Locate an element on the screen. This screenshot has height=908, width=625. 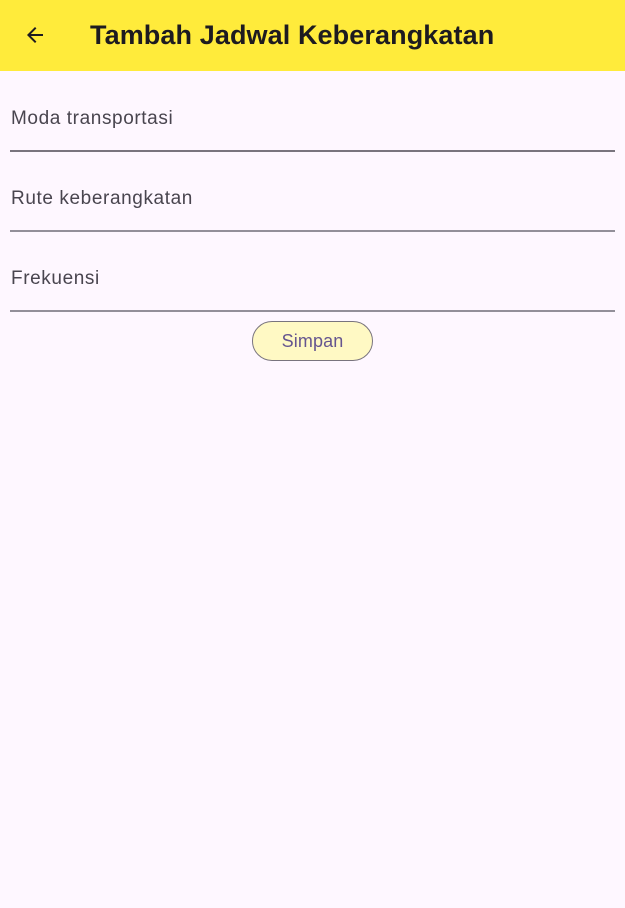
rute-keberangkatan-underline is located at coordinates (312, 231).